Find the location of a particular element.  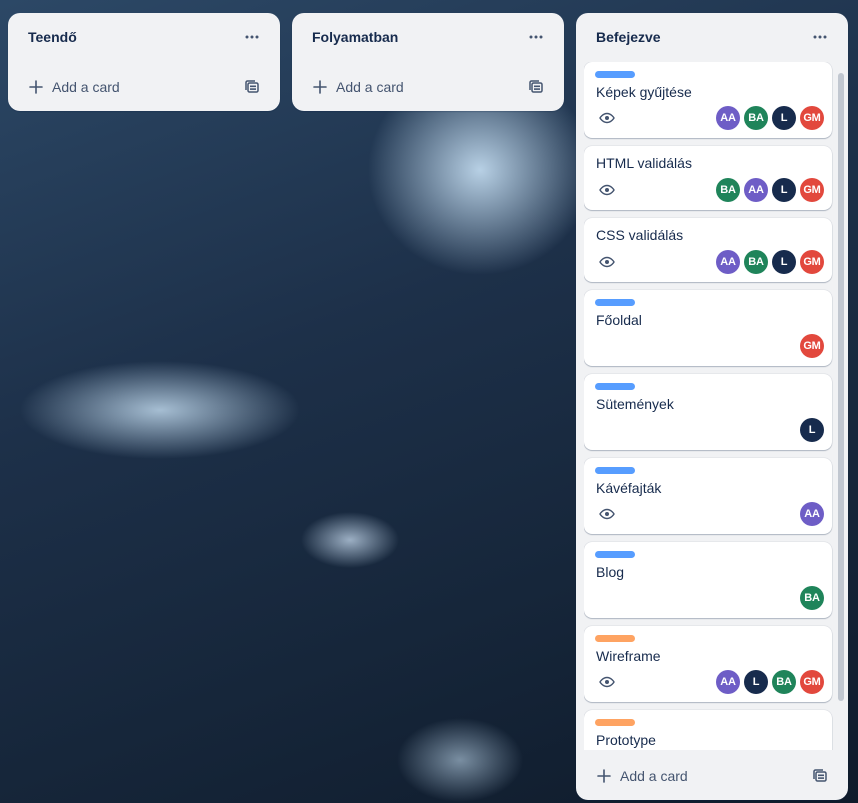

card: Főoldal GM is located at coordinates (708, 328).